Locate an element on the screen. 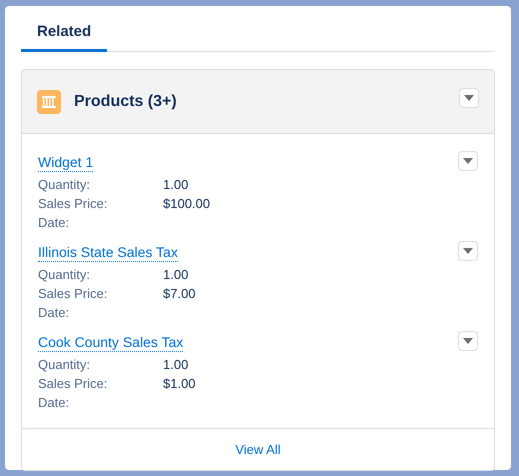  record-link: Widget 1 is located at coordinates (66, 162).